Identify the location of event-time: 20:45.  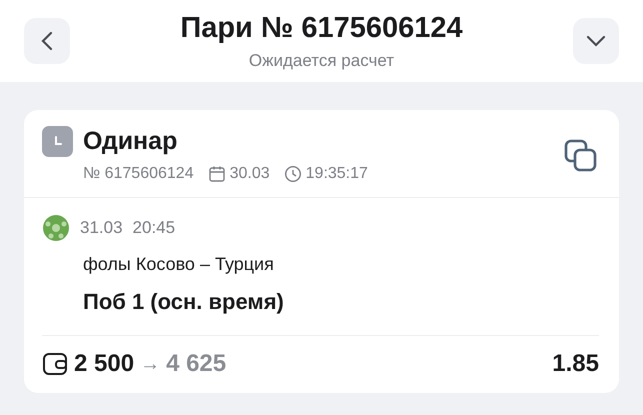
(154, 228).